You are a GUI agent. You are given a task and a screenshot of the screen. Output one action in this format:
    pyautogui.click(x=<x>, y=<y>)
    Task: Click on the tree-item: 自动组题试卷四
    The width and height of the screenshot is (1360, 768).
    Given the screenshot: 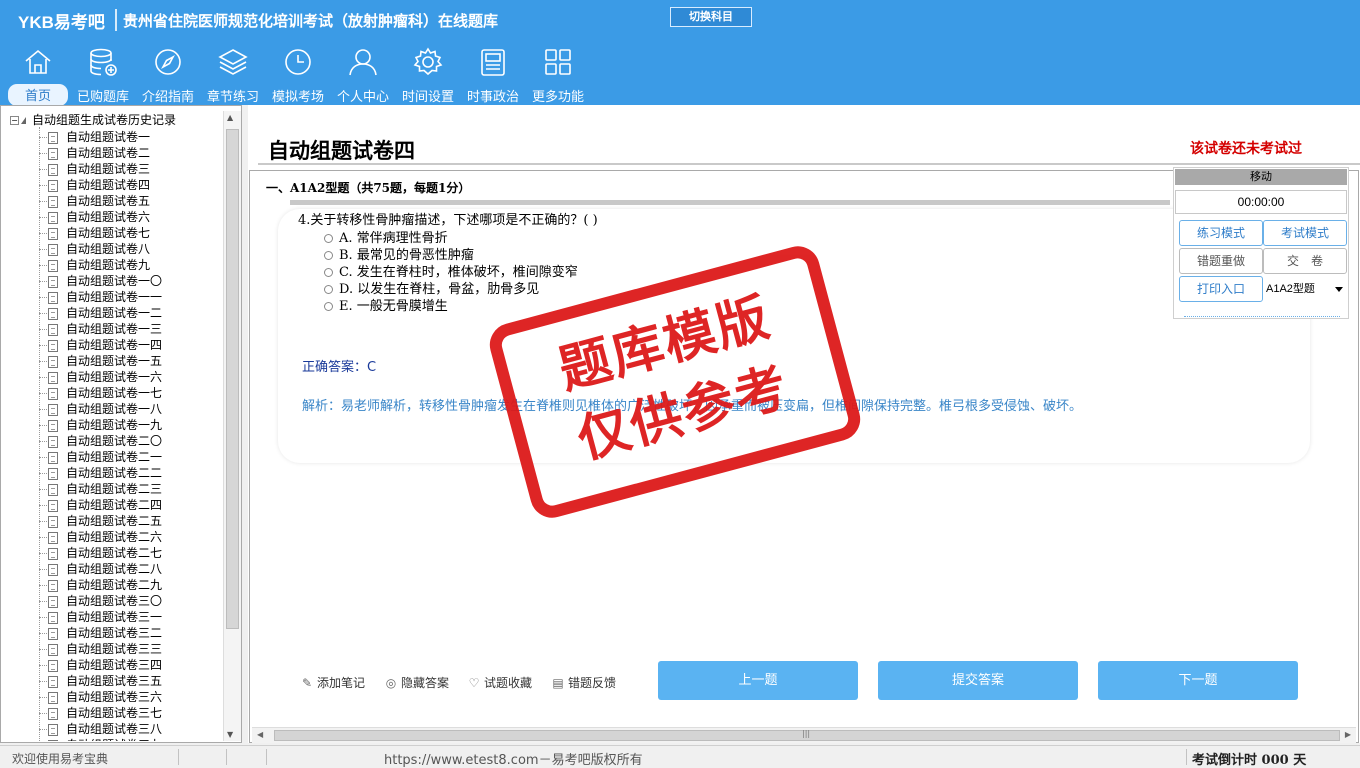 What is the action you would take?
    pyautogui.click(x=94, y=185)
    